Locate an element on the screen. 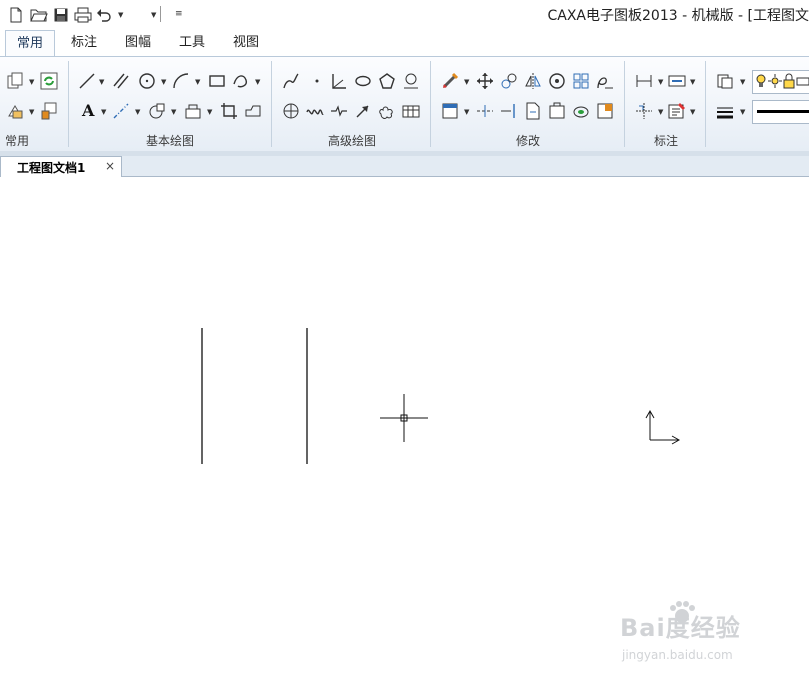 Image resolution: width=809 pixels, height=689 pixels. ribbon-tabs: 常用 标注 图幅 工具 视图 is located at coordinates (404, 44).